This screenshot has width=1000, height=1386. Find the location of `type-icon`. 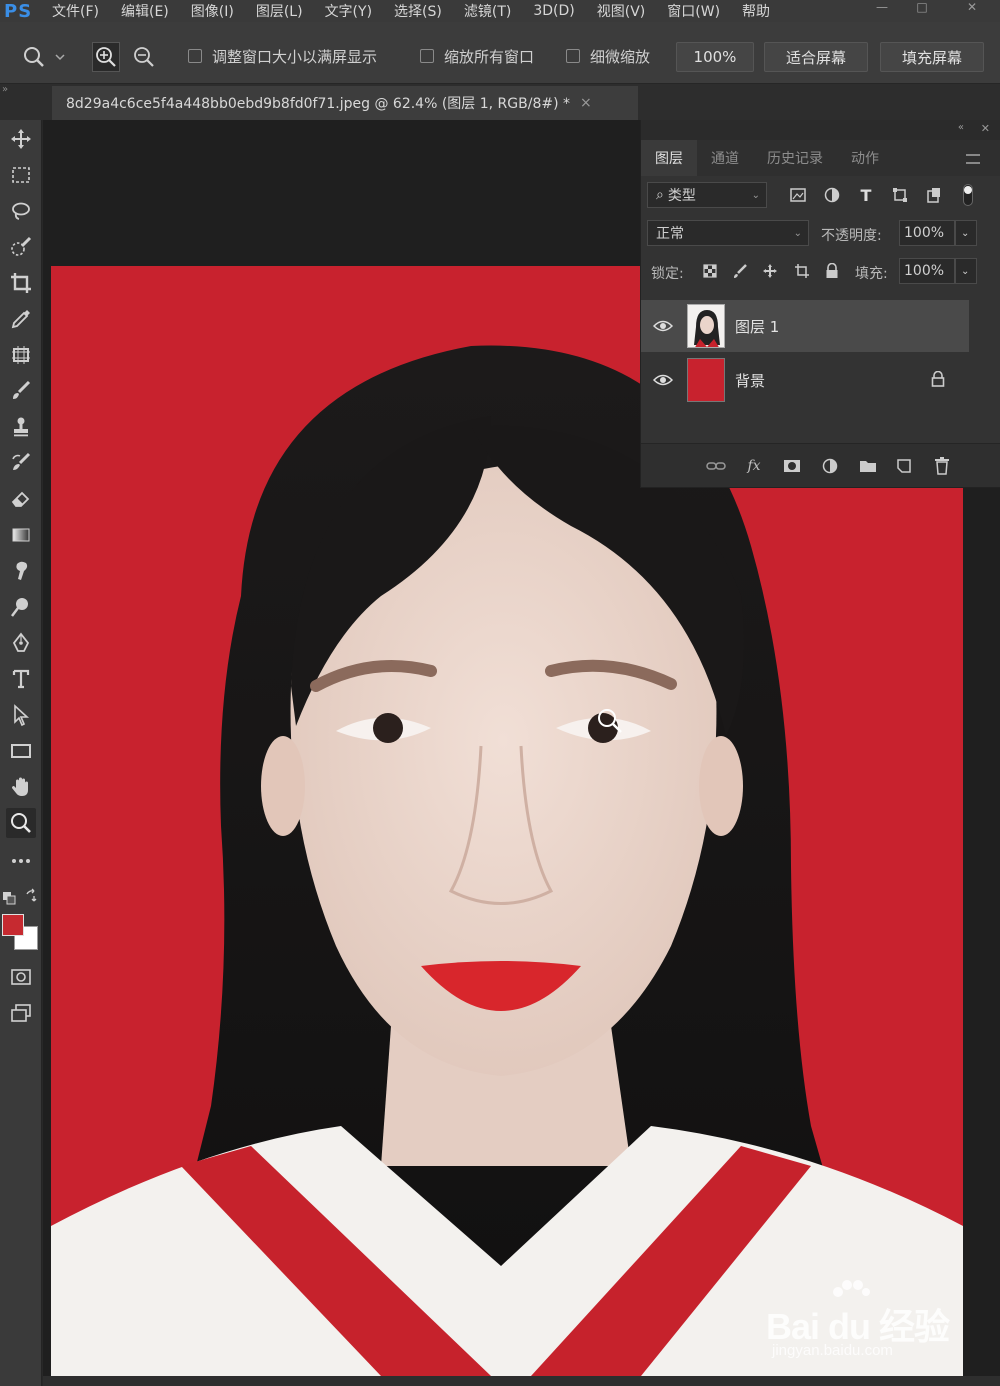

type-icon is located at coordinates (21, 679).